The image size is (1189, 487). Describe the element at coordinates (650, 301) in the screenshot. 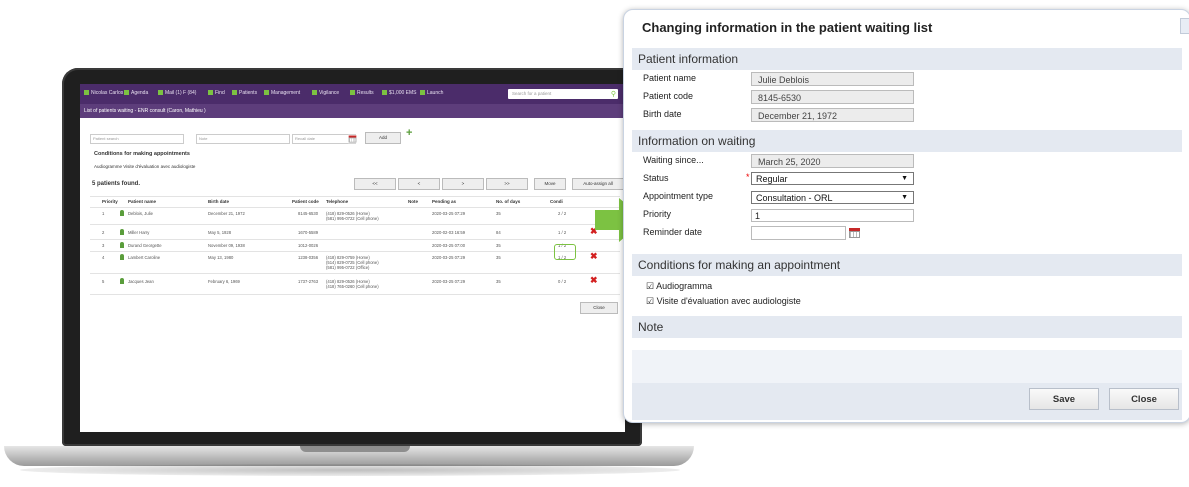

I see `checkbox-checked-icon: ☑` at that location.